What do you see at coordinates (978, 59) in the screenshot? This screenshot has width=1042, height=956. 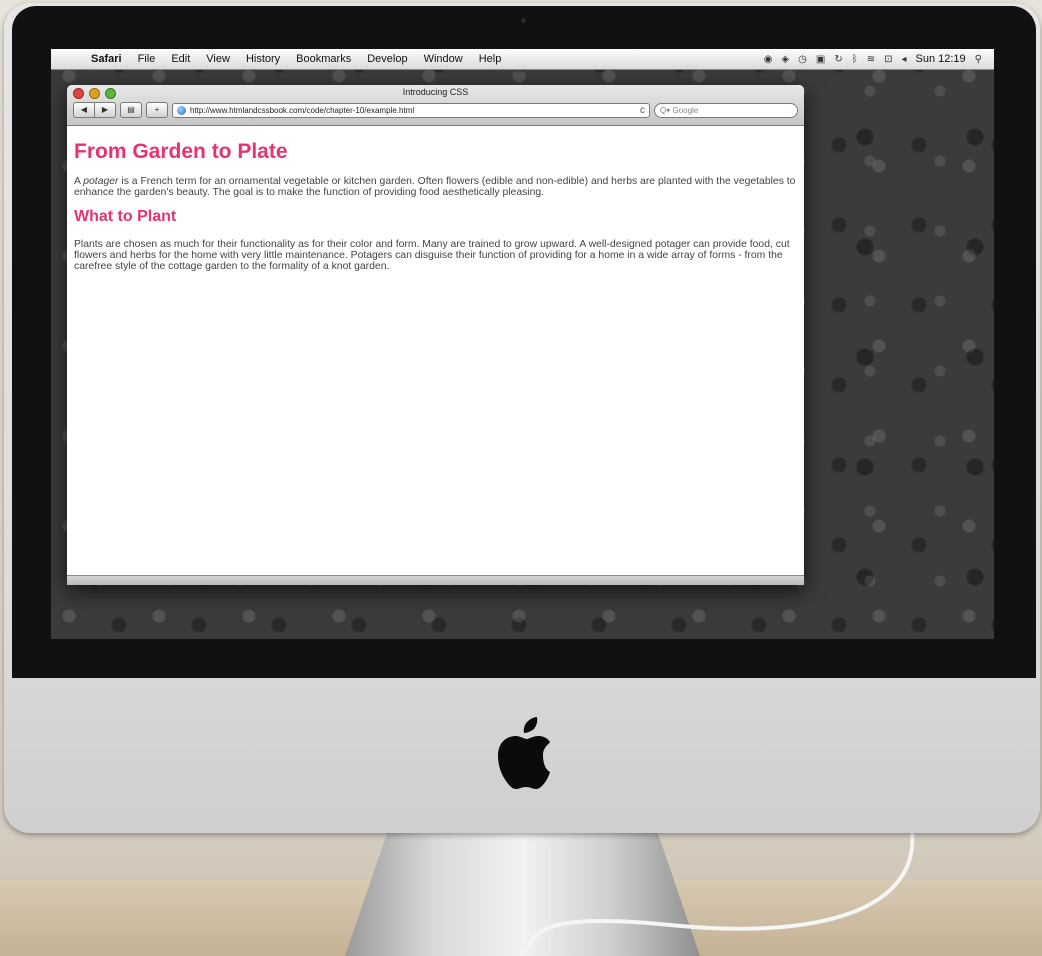 I see `spotlight-icon: ⚲` at bounding box center [978, 59].